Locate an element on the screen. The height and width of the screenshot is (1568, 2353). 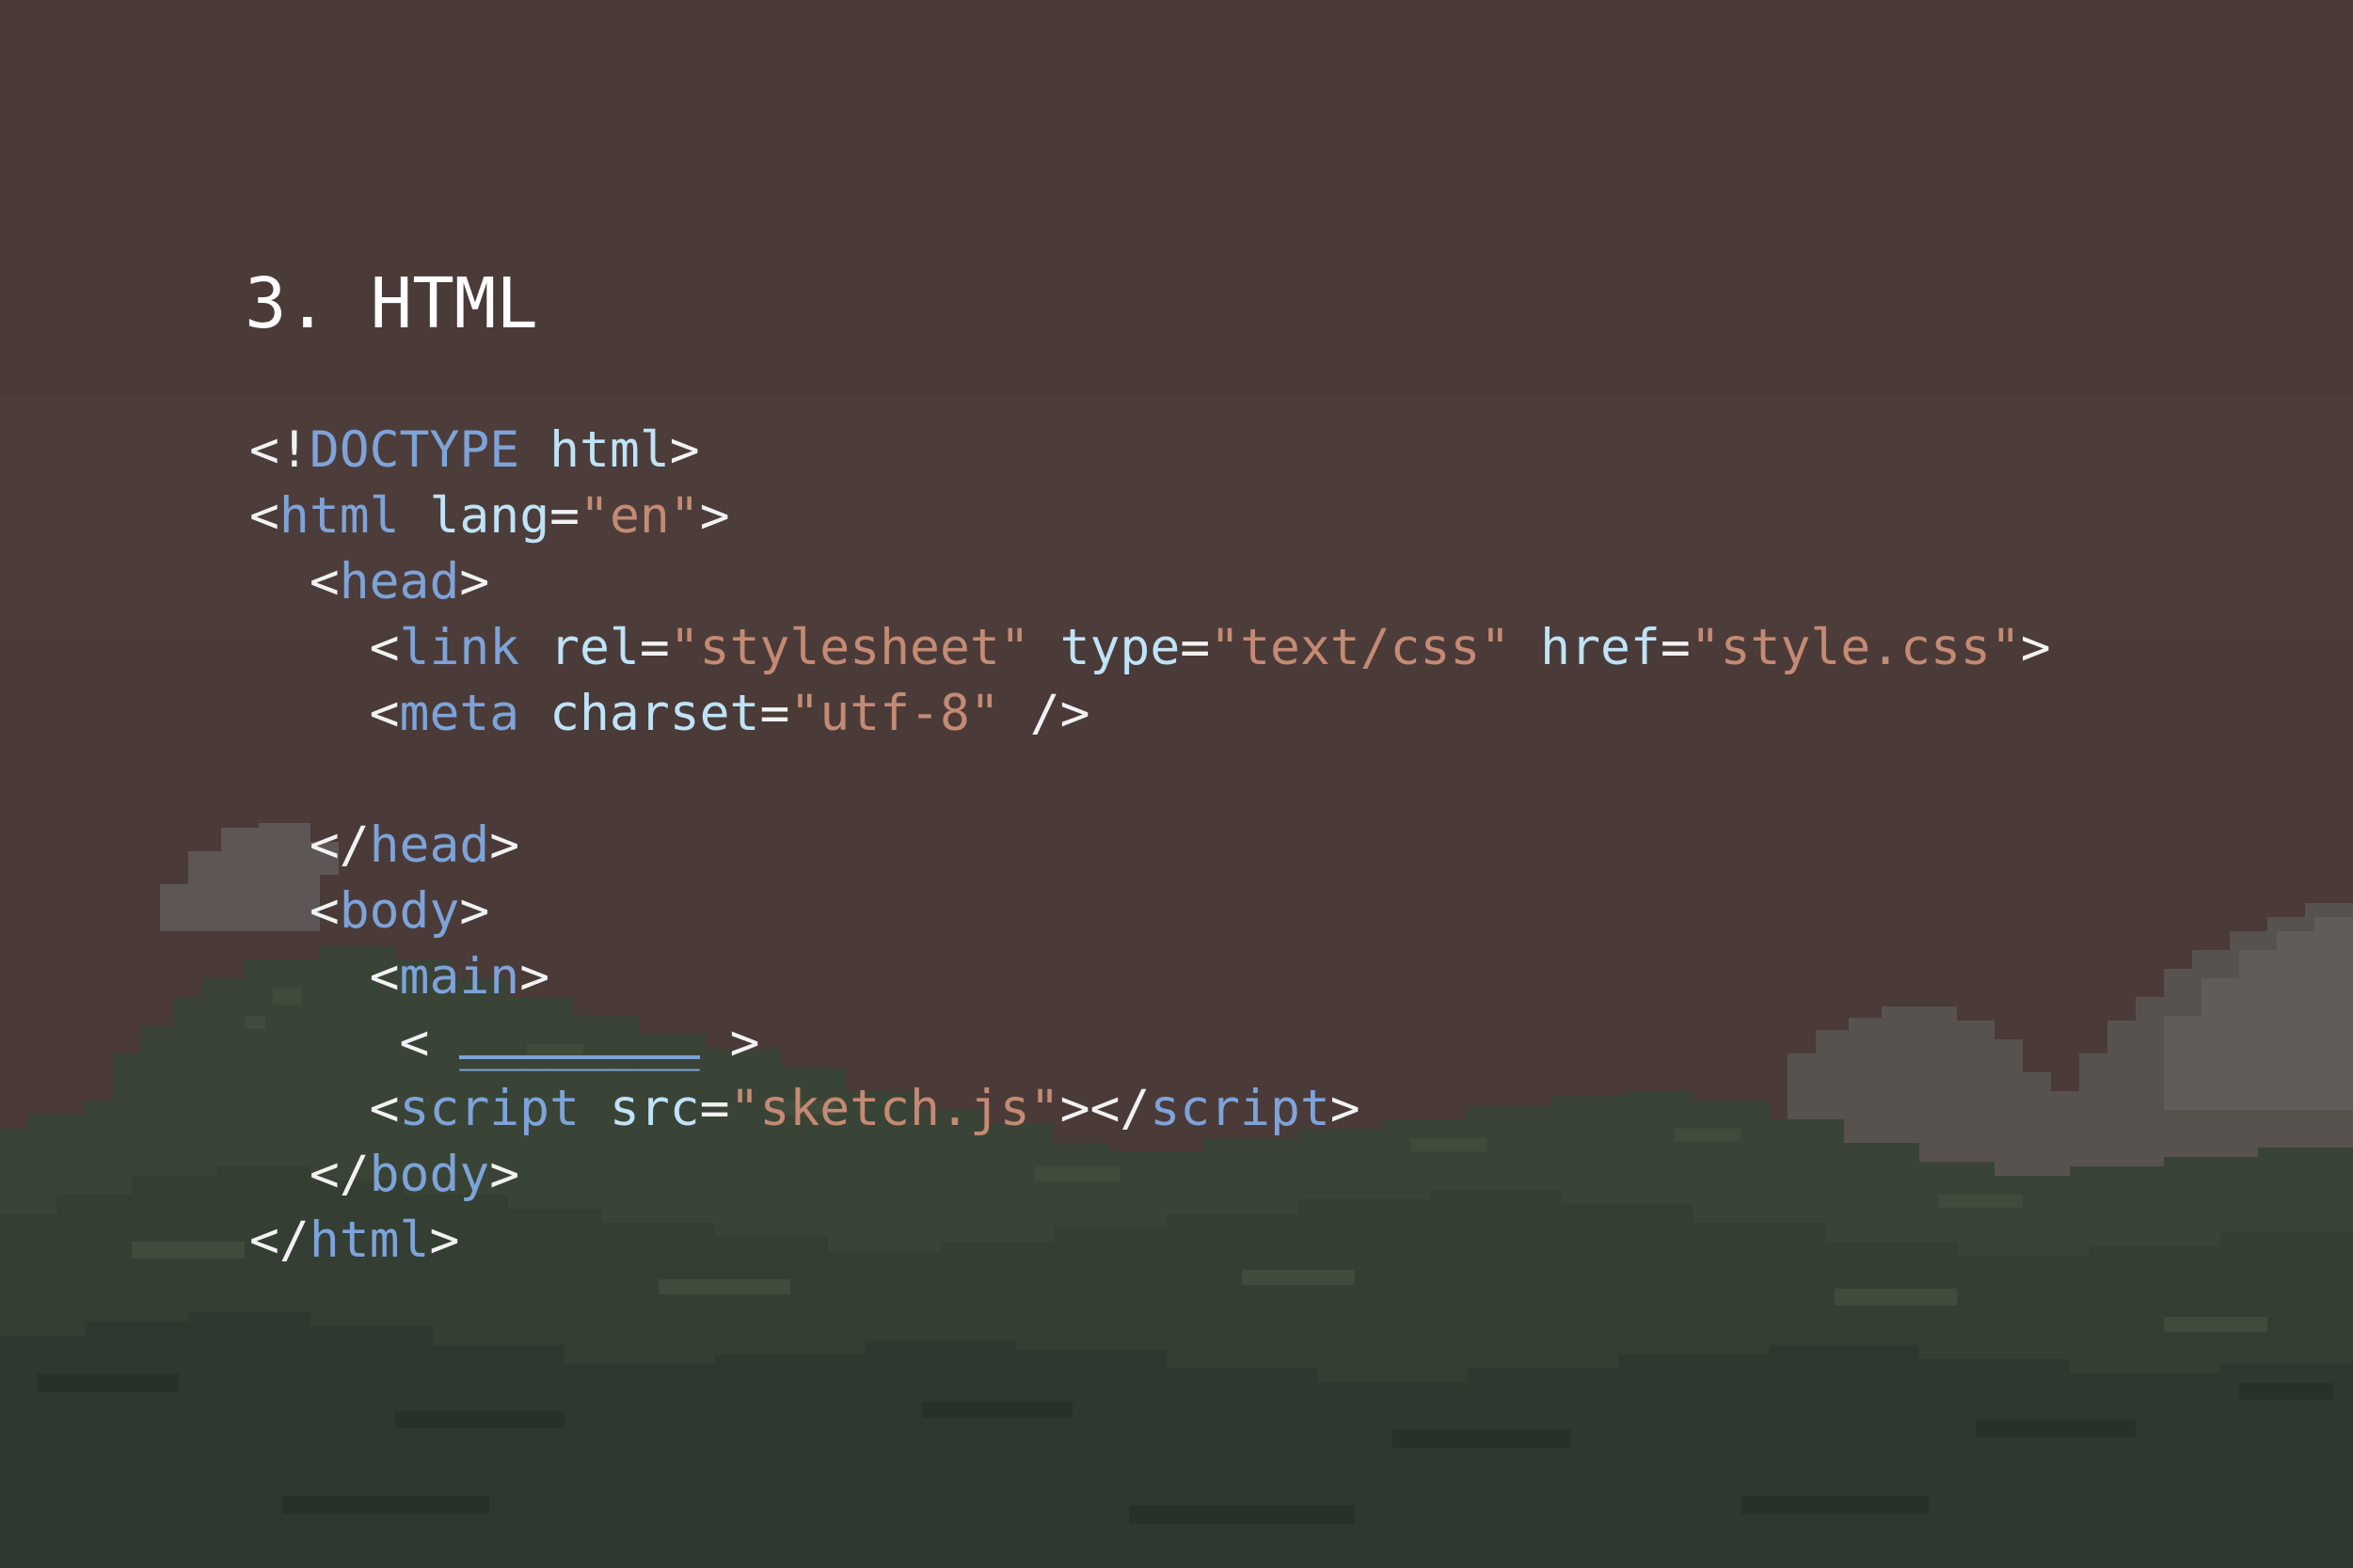
code-line: <body> is located at coordinates (1150, 911).